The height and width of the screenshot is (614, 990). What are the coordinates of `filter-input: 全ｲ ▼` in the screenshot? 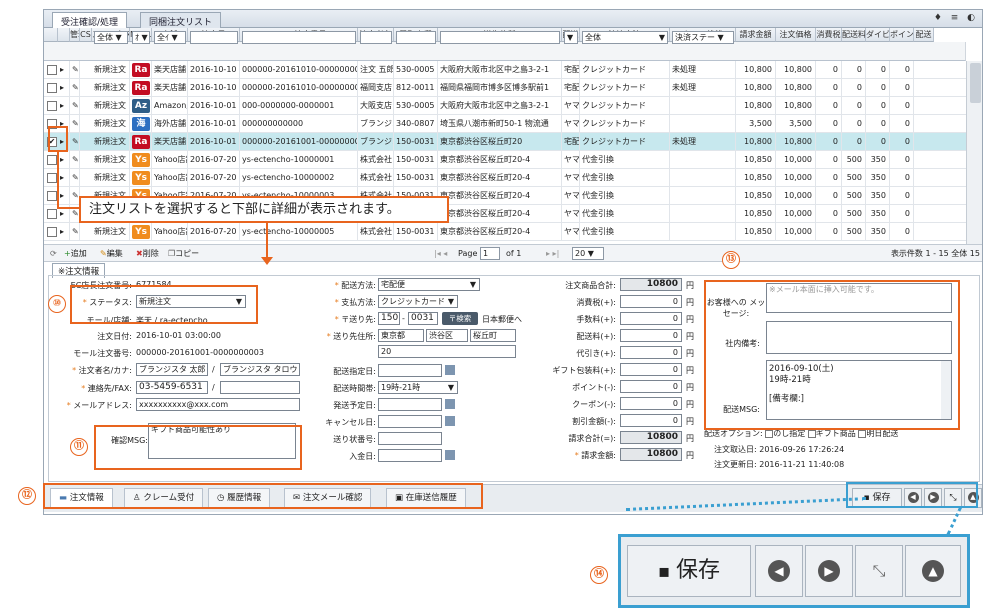 It's located at (170, 37).